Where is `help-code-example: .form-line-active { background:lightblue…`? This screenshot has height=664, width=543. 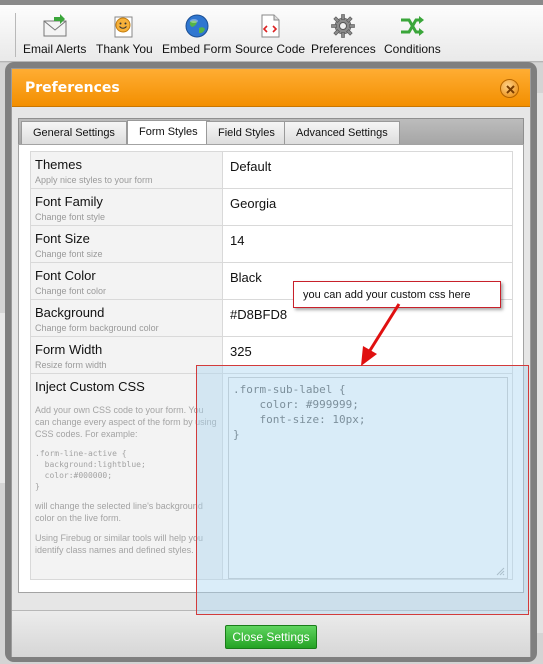 help-code-example: .form-line-active { background:lightblue… is located at coordinates (90, 470).